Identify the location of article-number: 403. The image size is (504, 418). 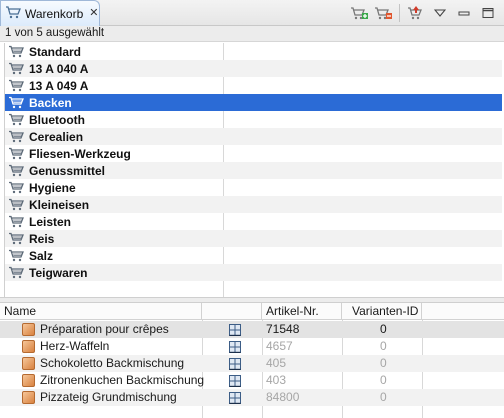
(276, 380).